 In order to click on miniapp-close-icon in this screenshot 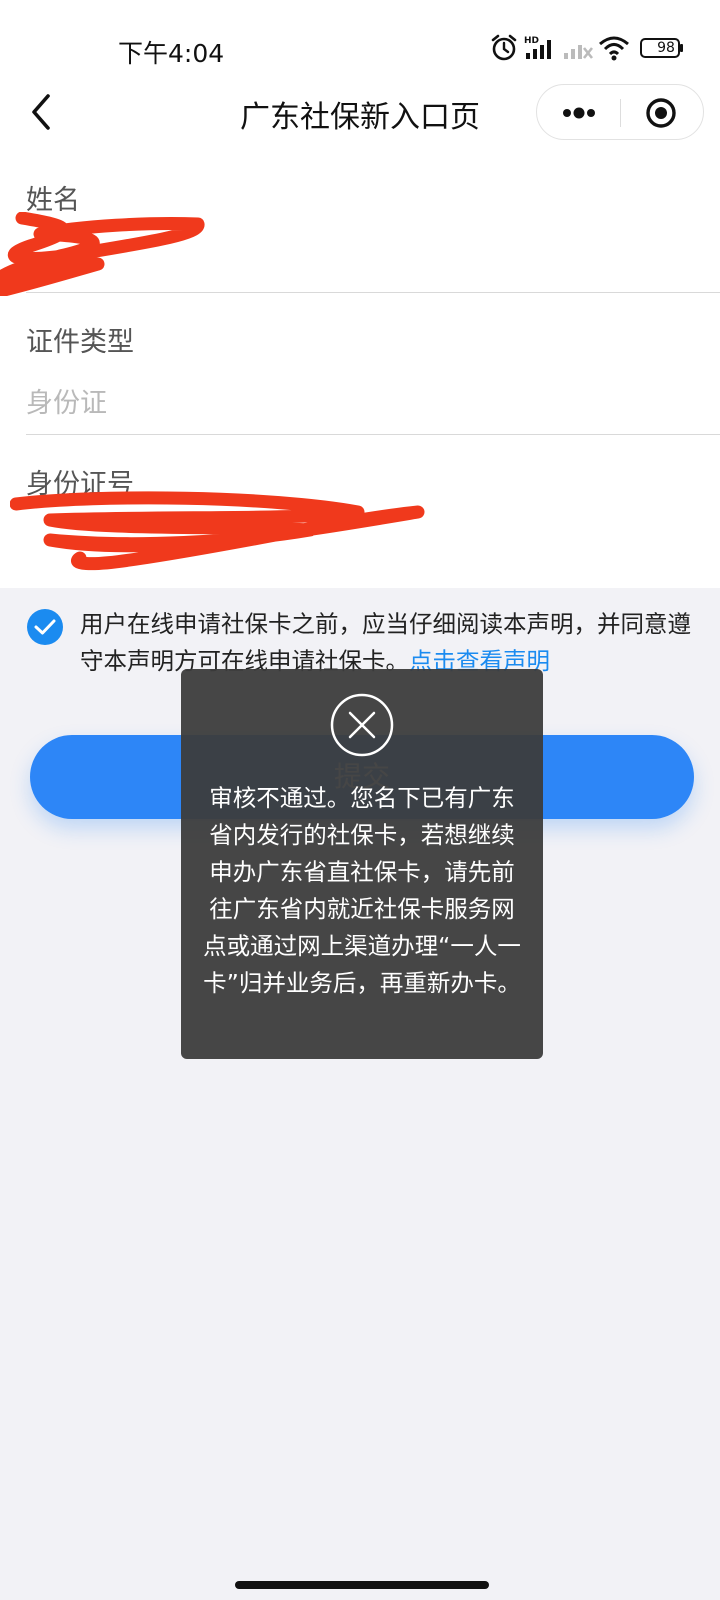, I will do `click(661, 113)`.